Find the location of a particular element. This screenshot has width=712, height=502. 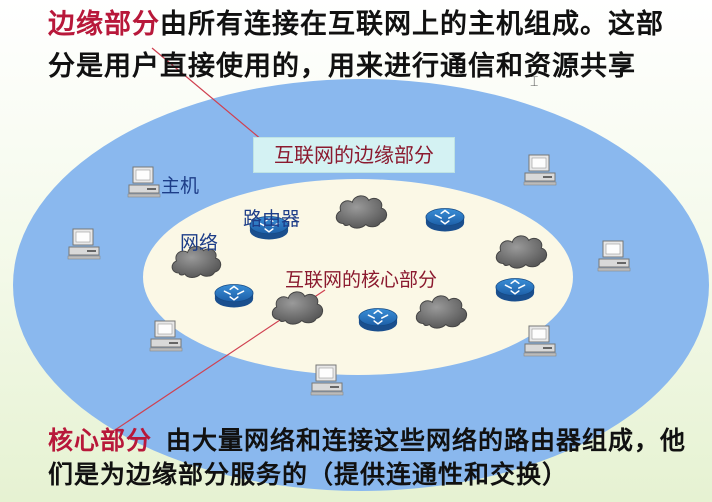

network-label: 网络 is located at coordinates (199, 243).